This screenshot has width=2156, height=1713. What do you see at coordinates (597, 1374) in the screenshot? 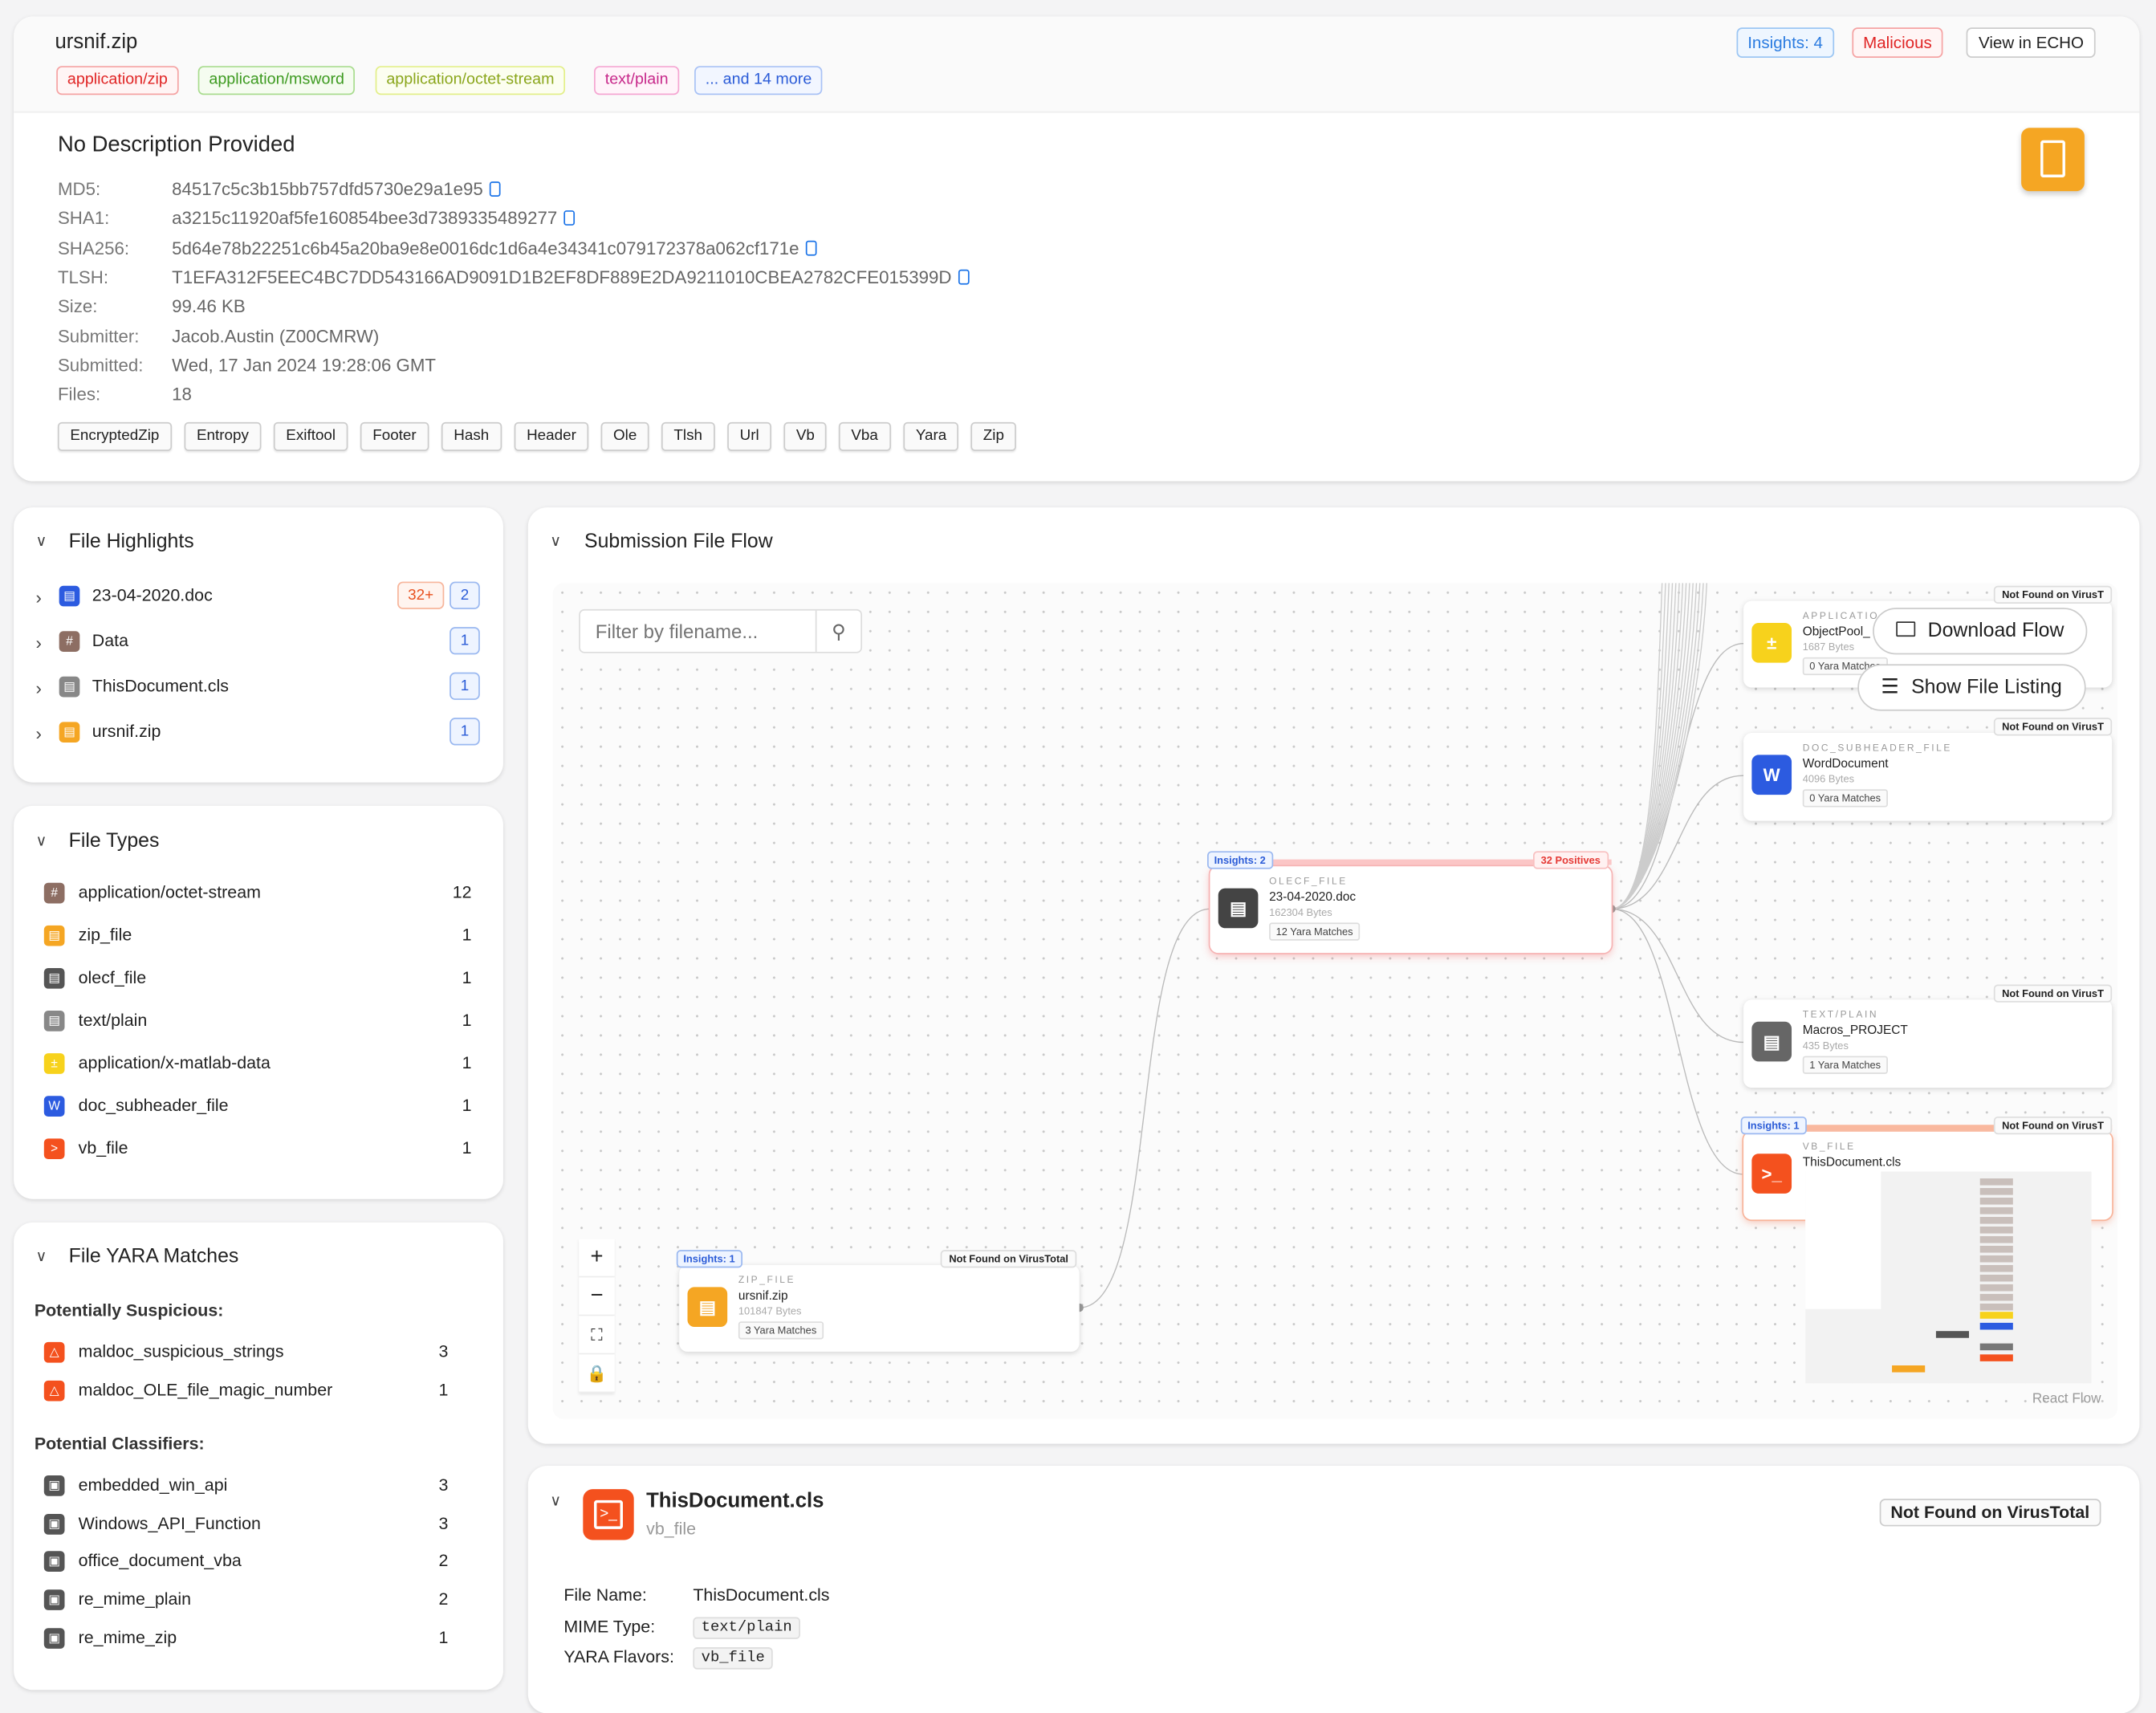
I see `lock-icon: 🔒` at bounding box center [597, 1374].